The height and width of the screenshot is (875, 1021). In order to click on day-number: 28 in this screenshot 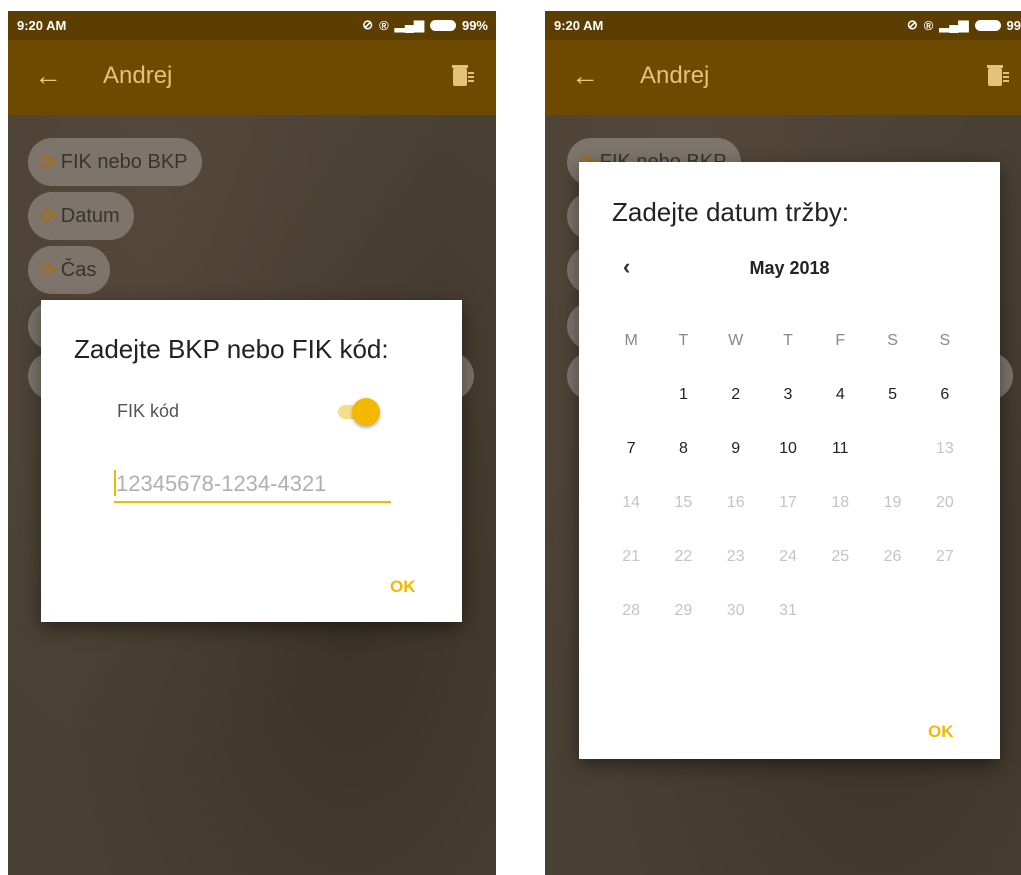, I will do `click(631, 610)`.